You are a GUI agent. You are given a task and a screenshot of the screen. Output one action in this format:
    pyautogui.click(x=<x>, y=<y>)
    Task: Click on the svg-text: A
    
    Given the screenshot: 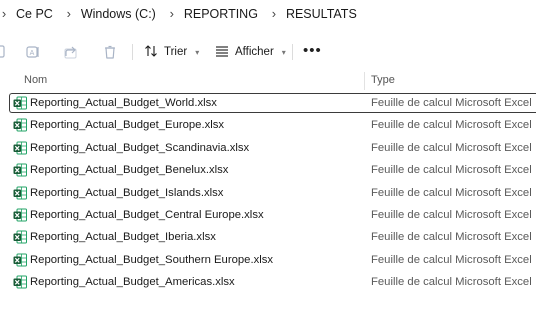 What is the action you would take?
    pyautogui.click(x=32, y=53)
    